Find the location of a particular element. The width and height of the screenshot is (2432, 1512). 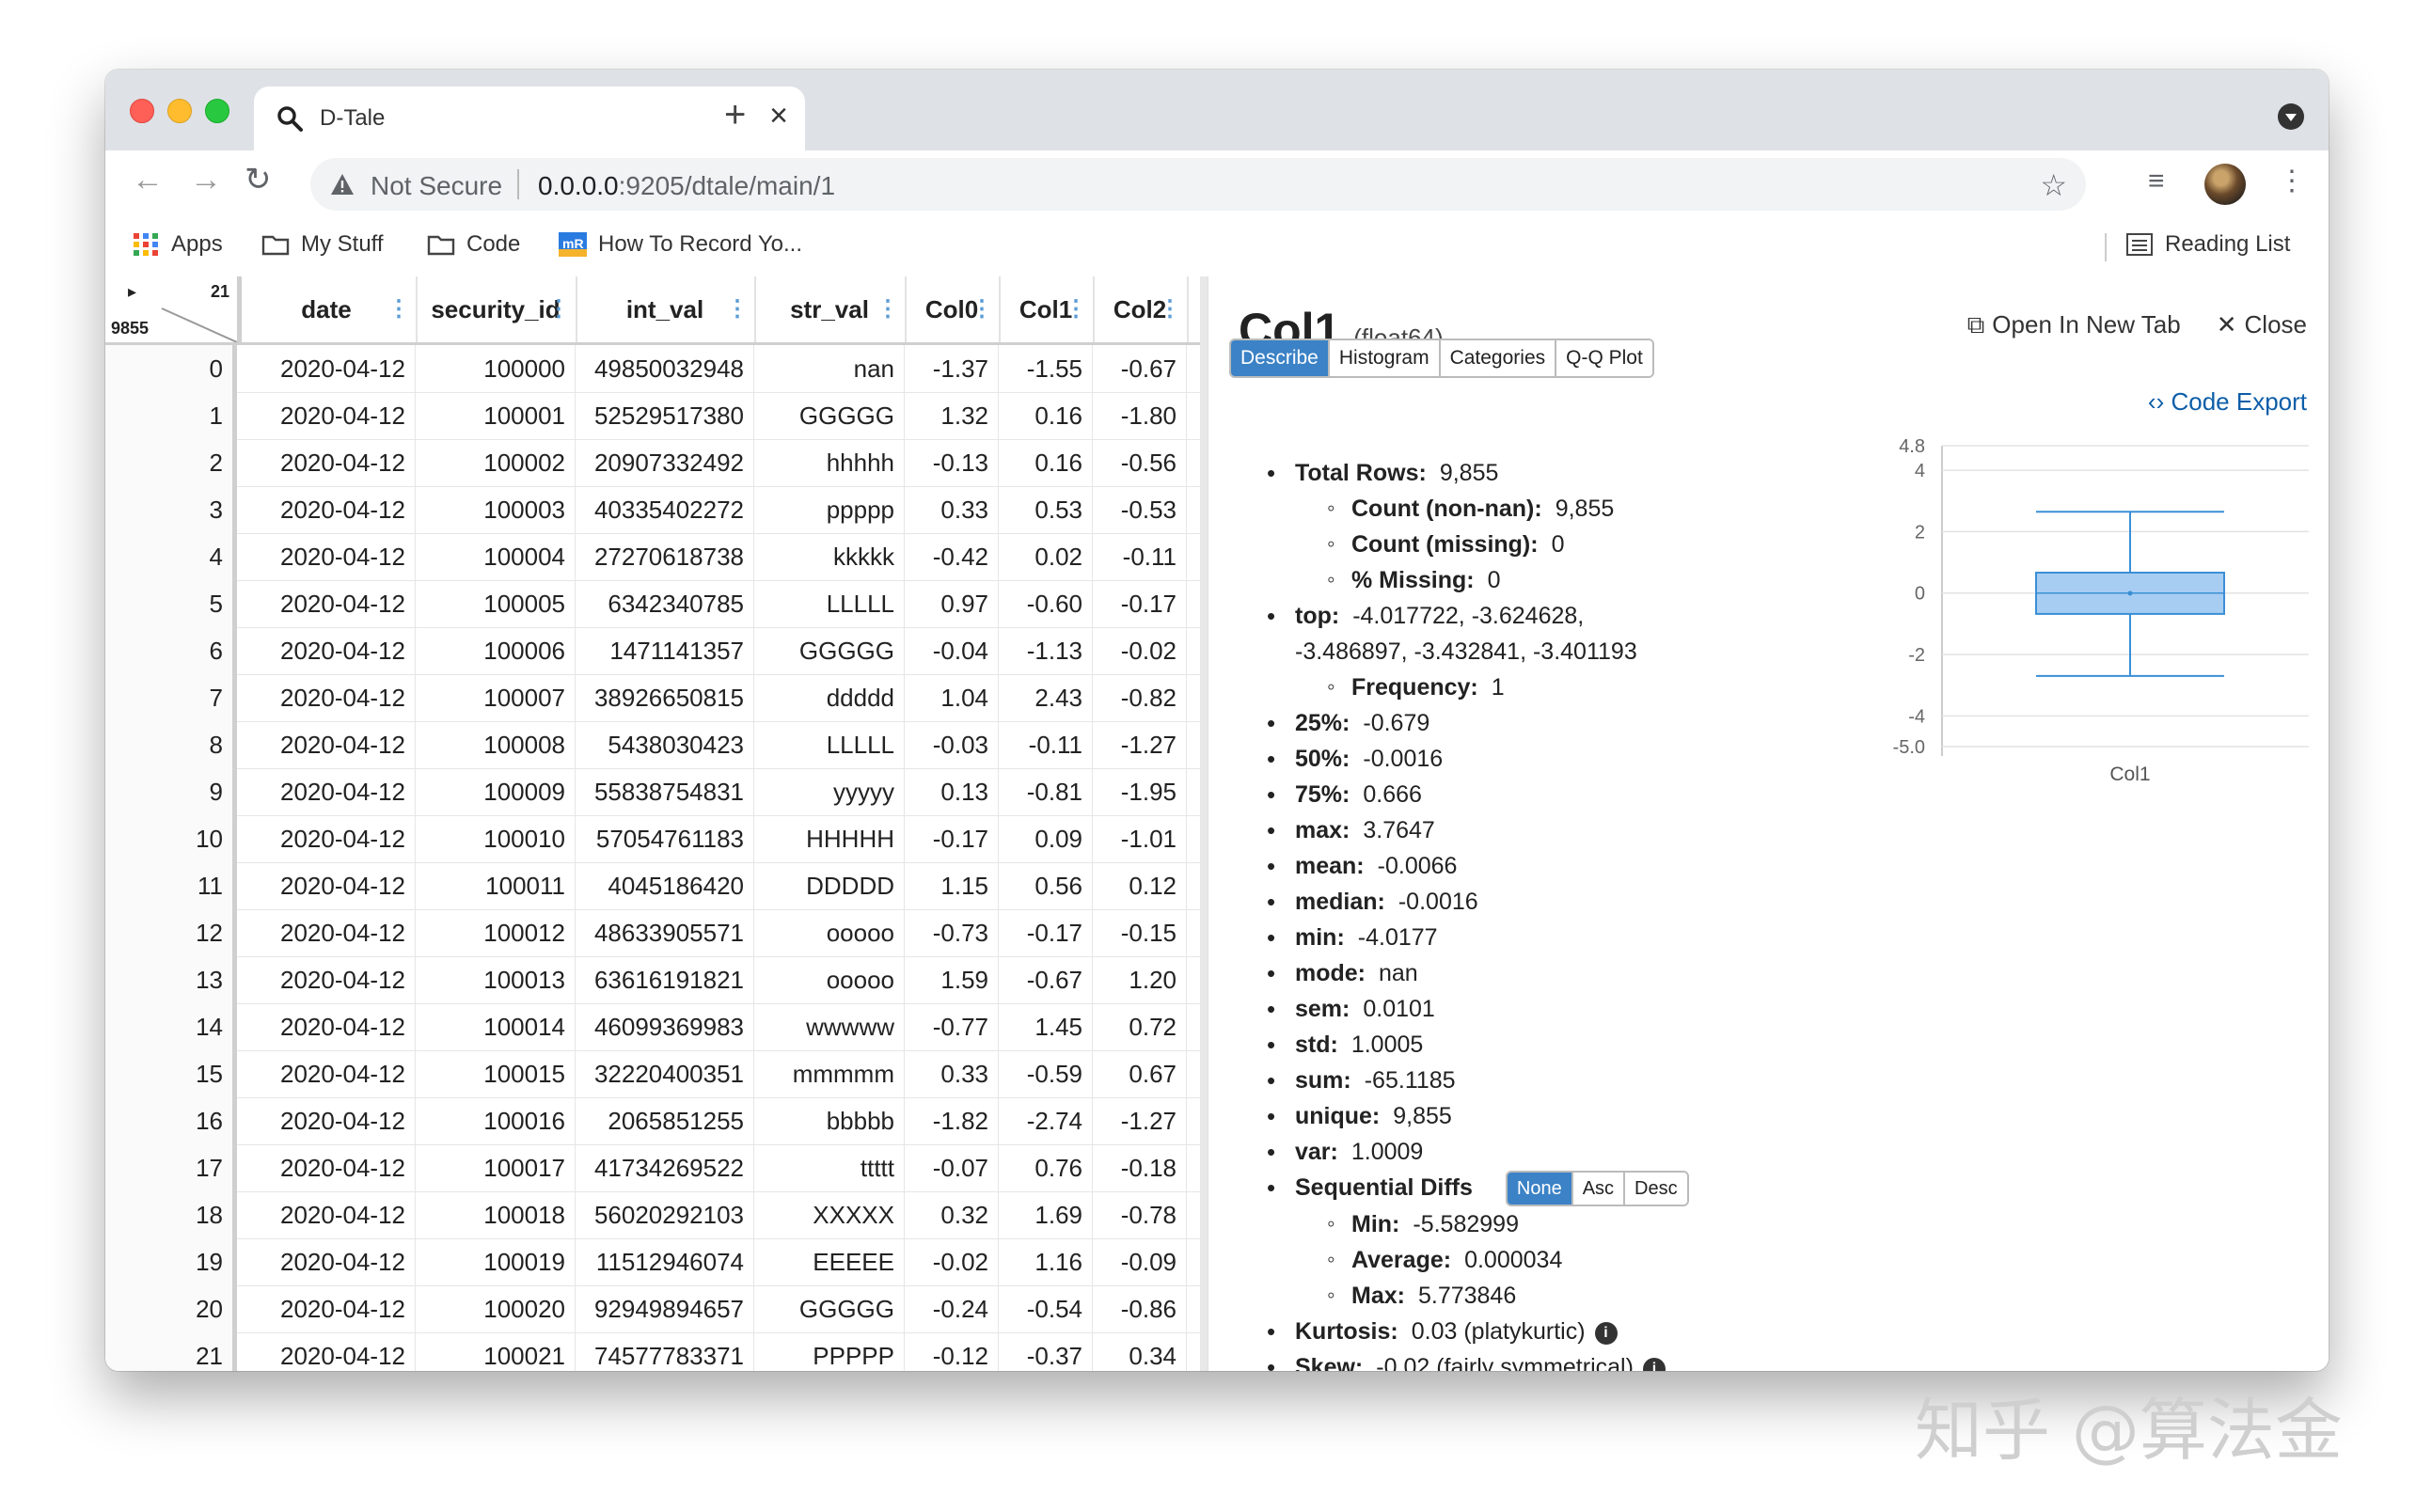

row-index-cell: 8 is located at coordinates (171, 745).